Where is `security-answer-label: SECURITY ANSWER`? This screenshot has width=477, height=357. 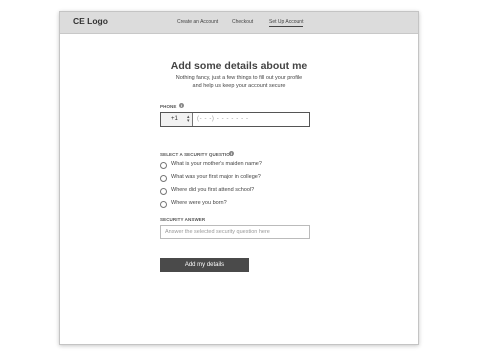 security-answer-label: SECURITY ANSWER is located at coordinates (183, 219).